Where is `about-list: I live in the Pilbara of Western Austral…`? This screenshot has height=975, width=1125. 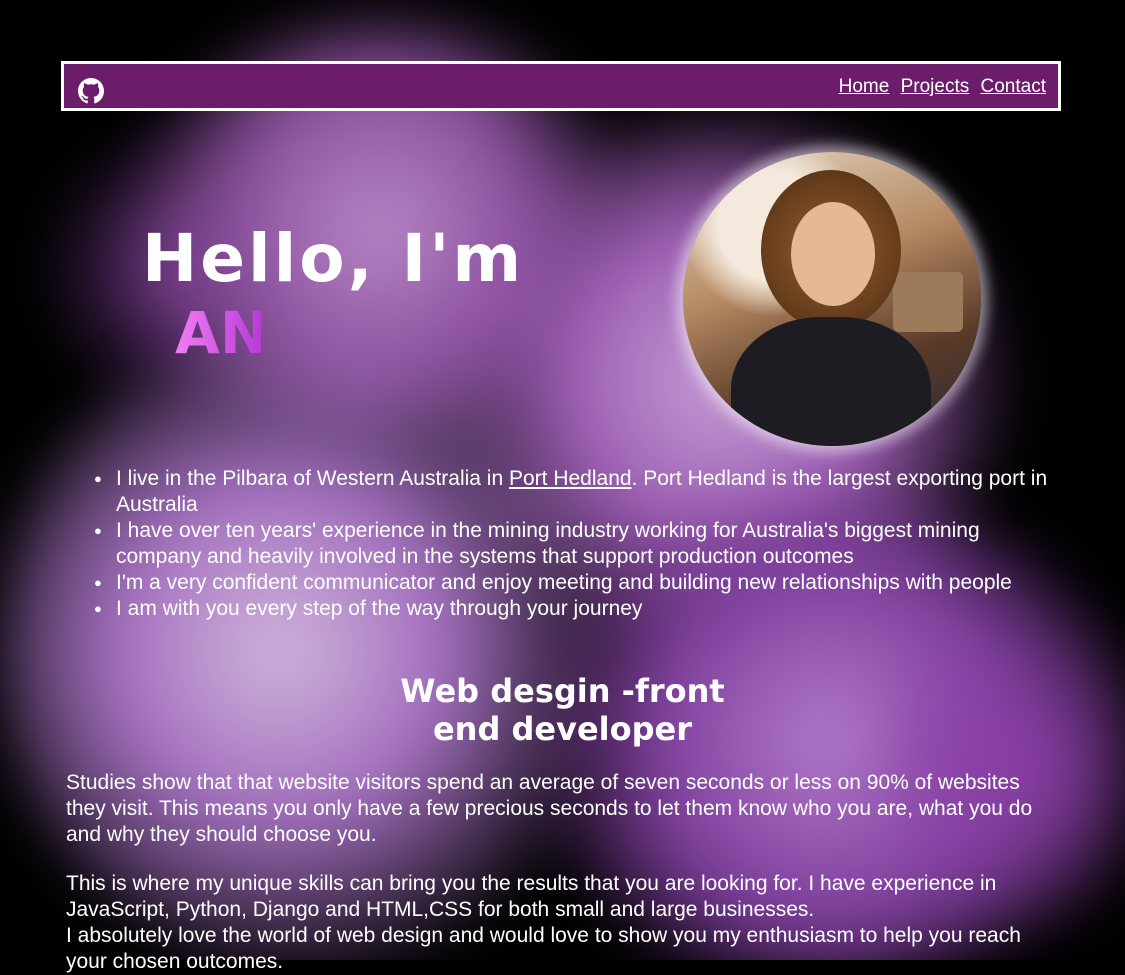 about-list: I live in the Pilbara of Western Austral… is located at coordinates (579, 544).